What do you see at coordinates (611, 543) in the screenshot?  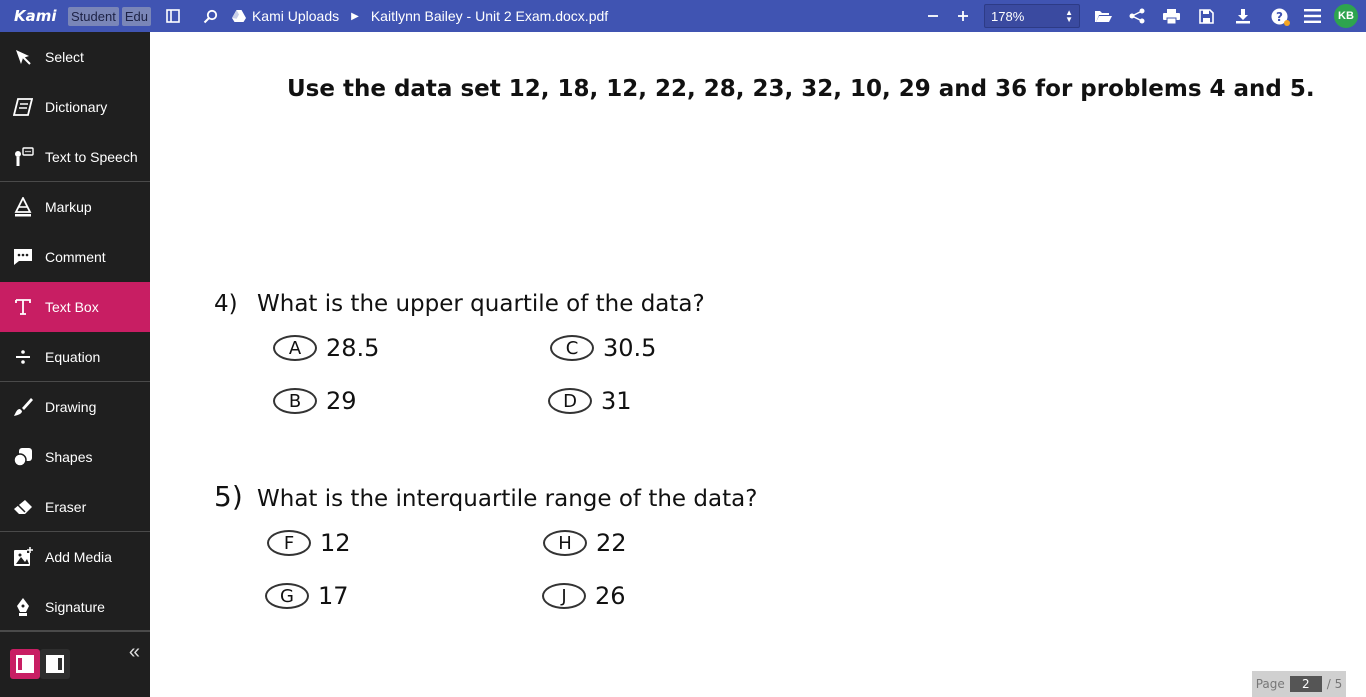 I see `option-value: 22` at bounding box center [611, 543].